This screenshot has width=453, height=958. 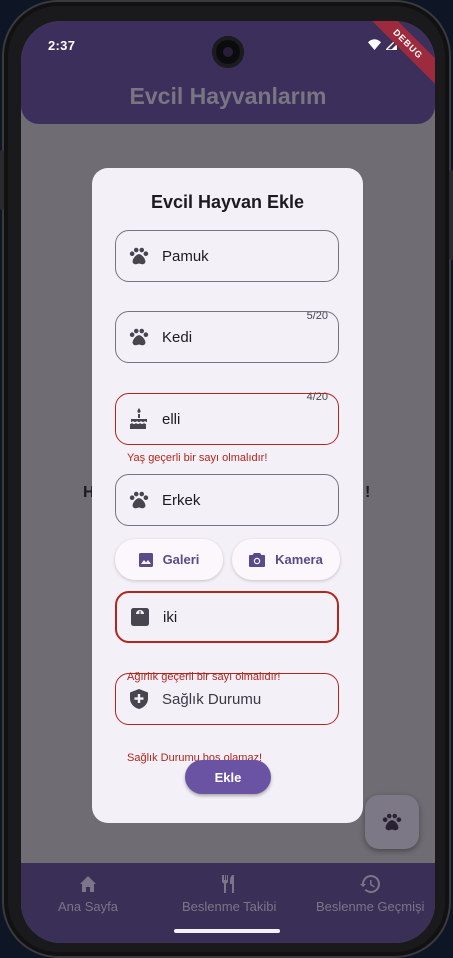 I want to click on nav-label-feeding: Beslenme Takibi, so click(x=229, y=906).